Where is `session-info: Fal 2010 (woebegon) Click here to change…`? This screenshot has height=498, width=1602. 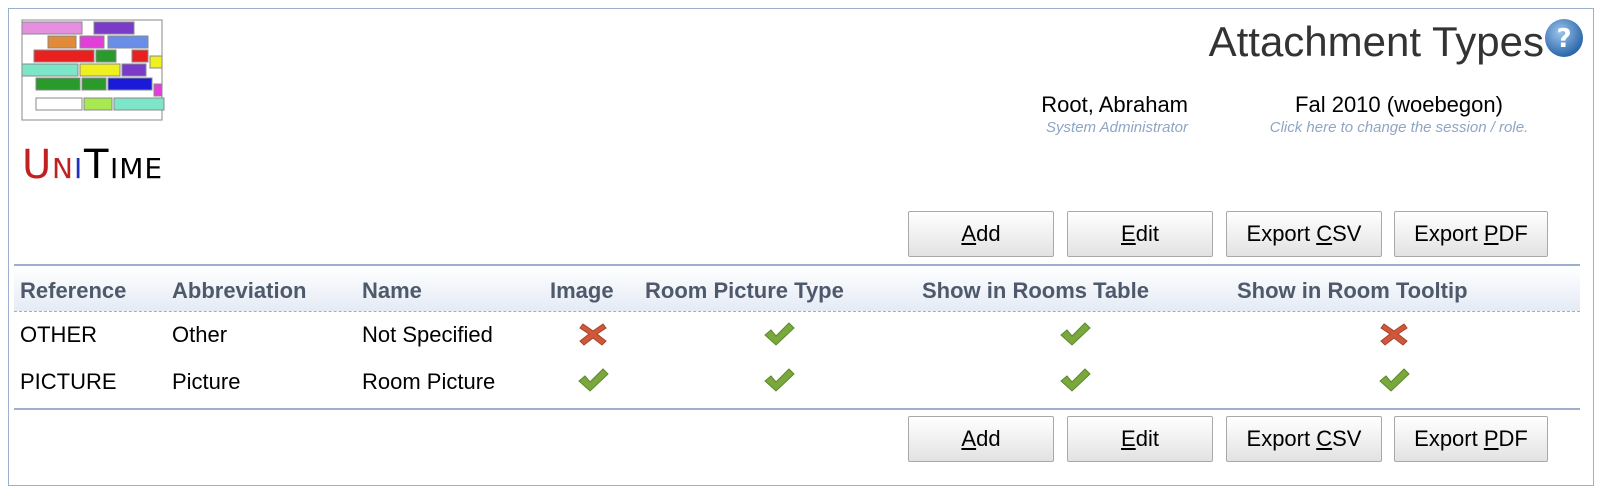
session-info: Fal 2010 (woebegon) Click here to change… is located at coordinates (1399, 114).